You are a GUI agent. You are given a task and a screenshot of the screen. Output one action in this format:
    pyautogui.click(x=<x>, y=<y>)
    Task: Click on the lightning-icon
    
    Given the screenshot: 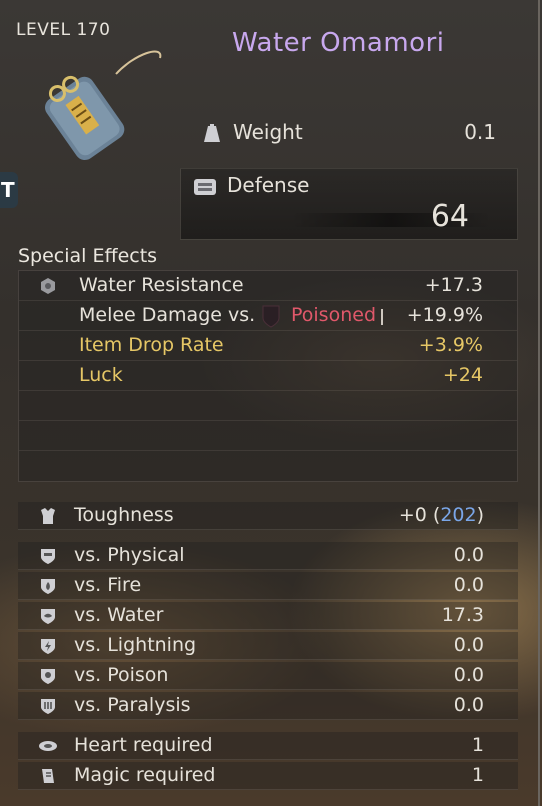 What is the action you would take?
    pyautogui.click(x=48, y=646)
    